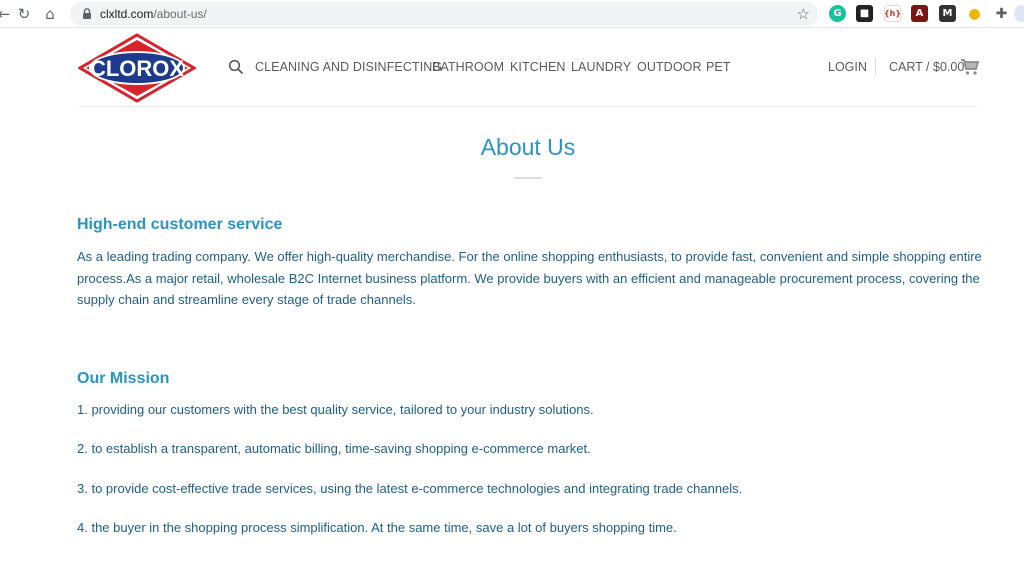  What do you see at coordinates (348, 67) in the screenshot?
I see `nav-item-cleaning: CLEANING AND DISINFECTING` at bounding box center [348, 67].